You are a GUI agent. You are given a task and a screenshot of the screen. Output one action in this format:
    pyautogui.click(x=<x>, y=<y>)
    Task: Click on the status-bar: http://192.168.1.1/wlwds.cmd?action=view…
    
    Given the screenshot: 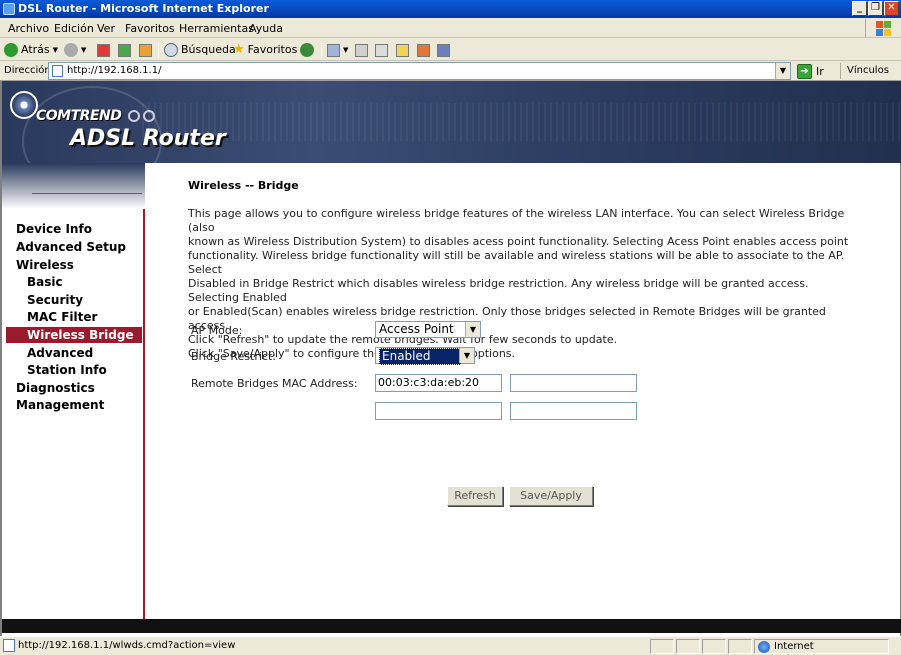 What is the action you would take?
    pyautogui.click(x=450, y=645)
    